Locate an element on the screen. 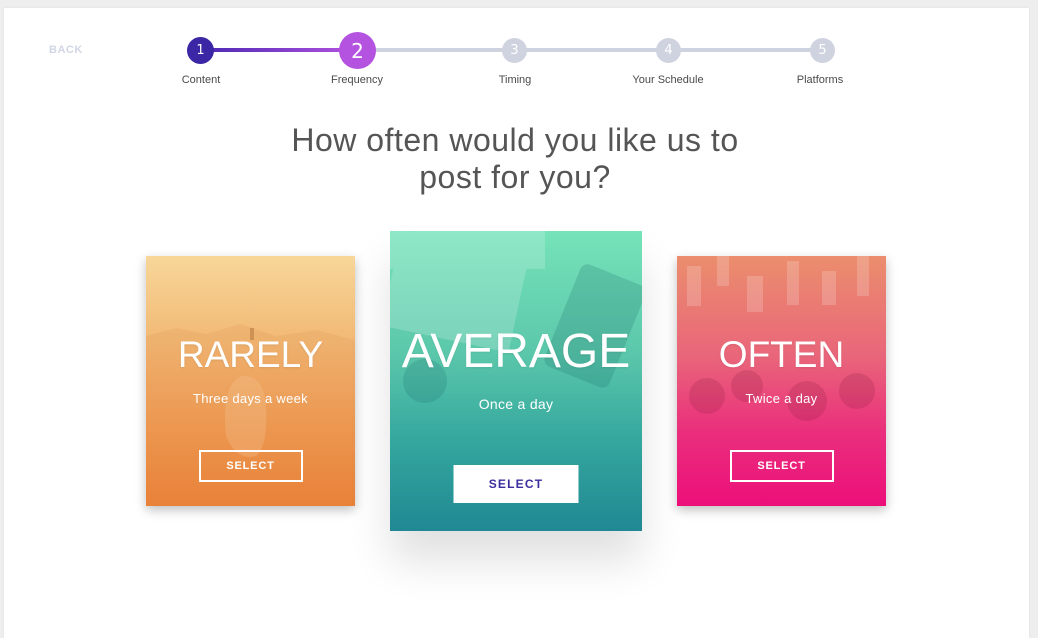 This screenshot has height=638, width=1038. step-5-label: Platforms is located at coordinates (820, 80).